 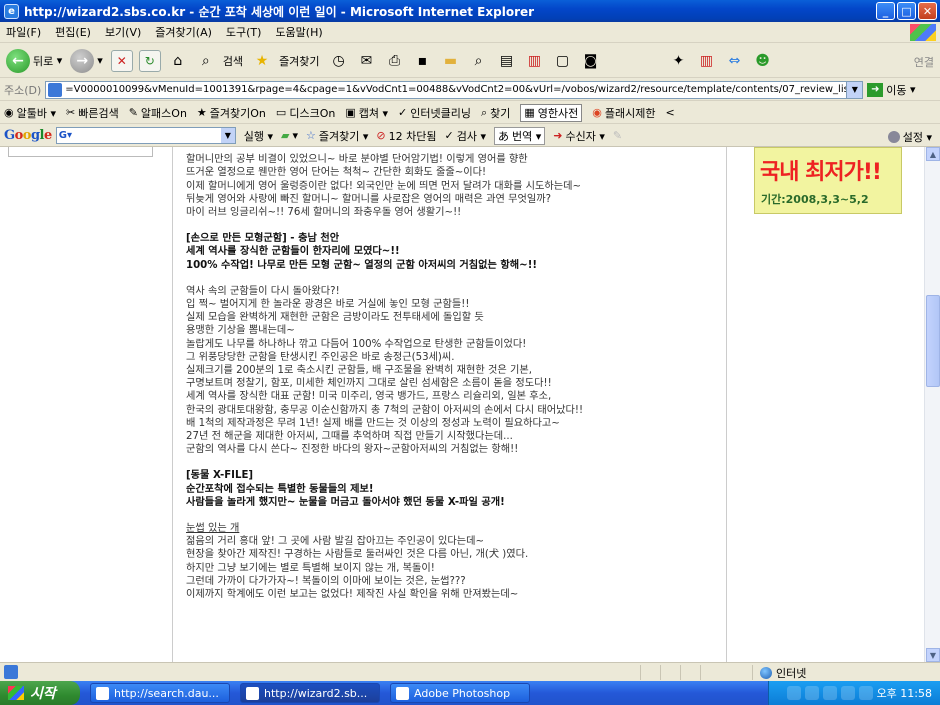 I want to click on extension-icon: ✦, so click(x=679, y=61).